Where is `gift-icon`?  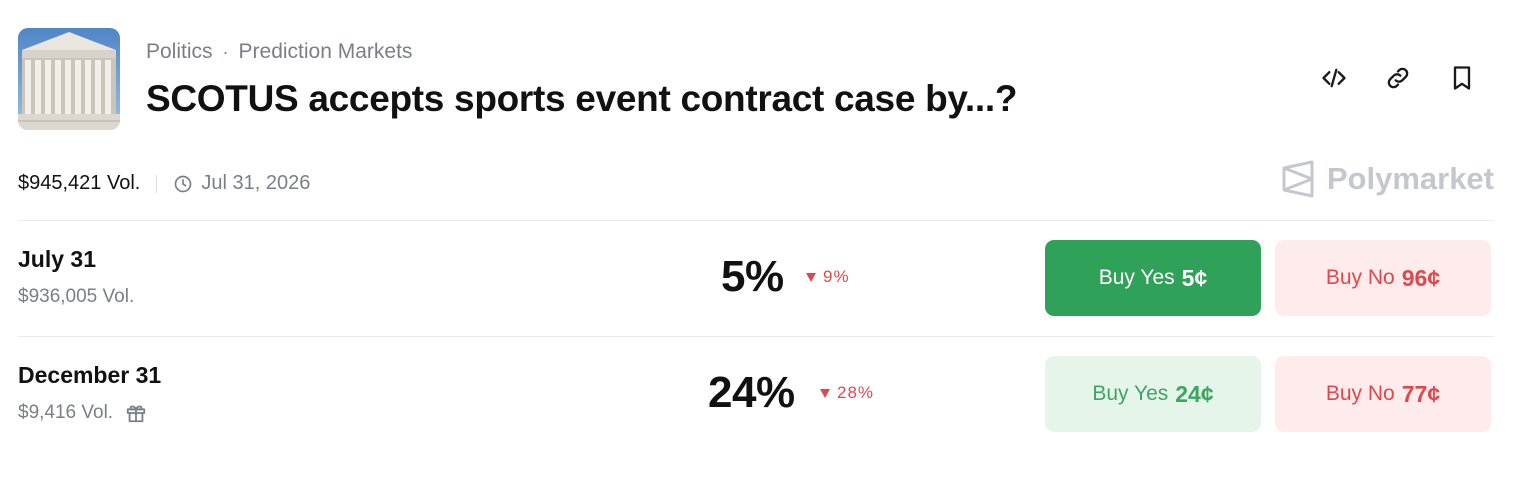
gift-icon is located at coordinates (136, 413).